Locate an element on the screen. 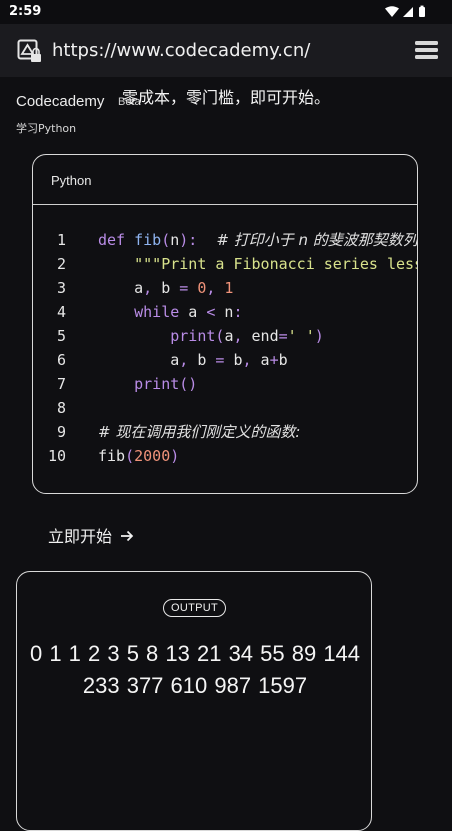 The height and width of the screenshot is (831, 452). site-info-icon is located at coordinates (30, 52).